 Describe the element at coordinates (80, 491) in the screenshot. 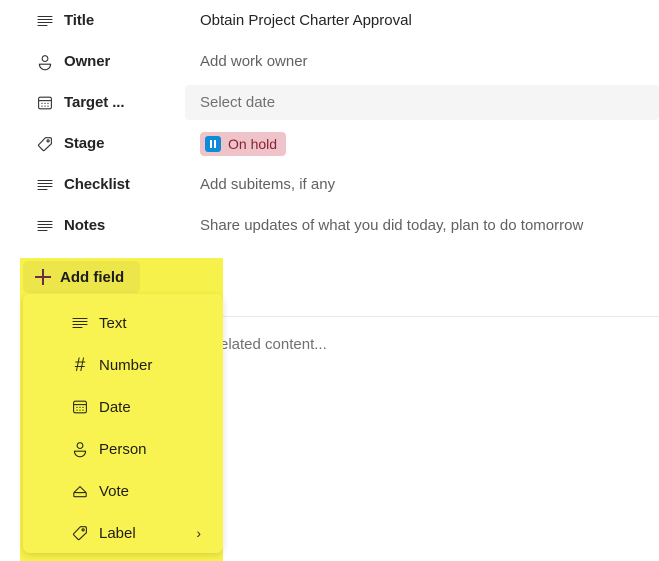

I see `vote-icon` at that location.